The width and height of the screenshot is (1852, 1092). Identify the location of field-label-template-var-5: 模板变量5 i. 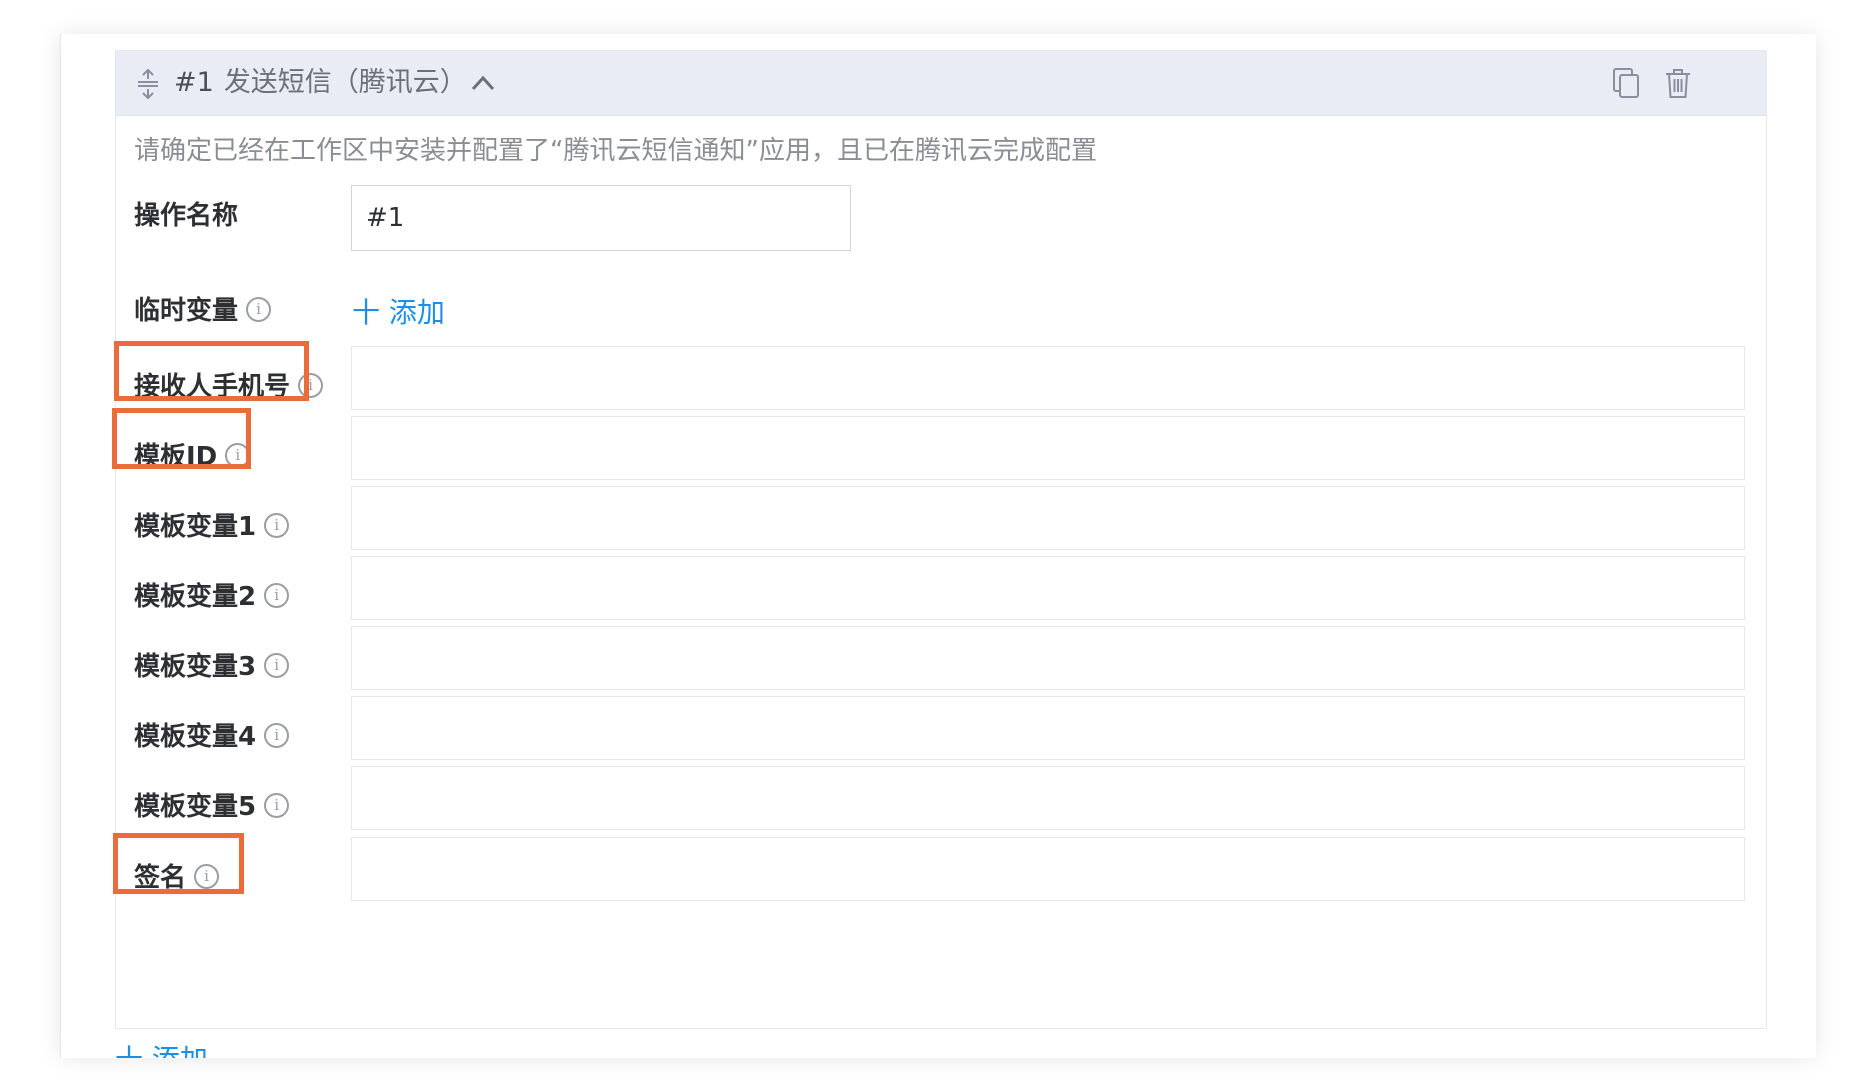
(212, 807).